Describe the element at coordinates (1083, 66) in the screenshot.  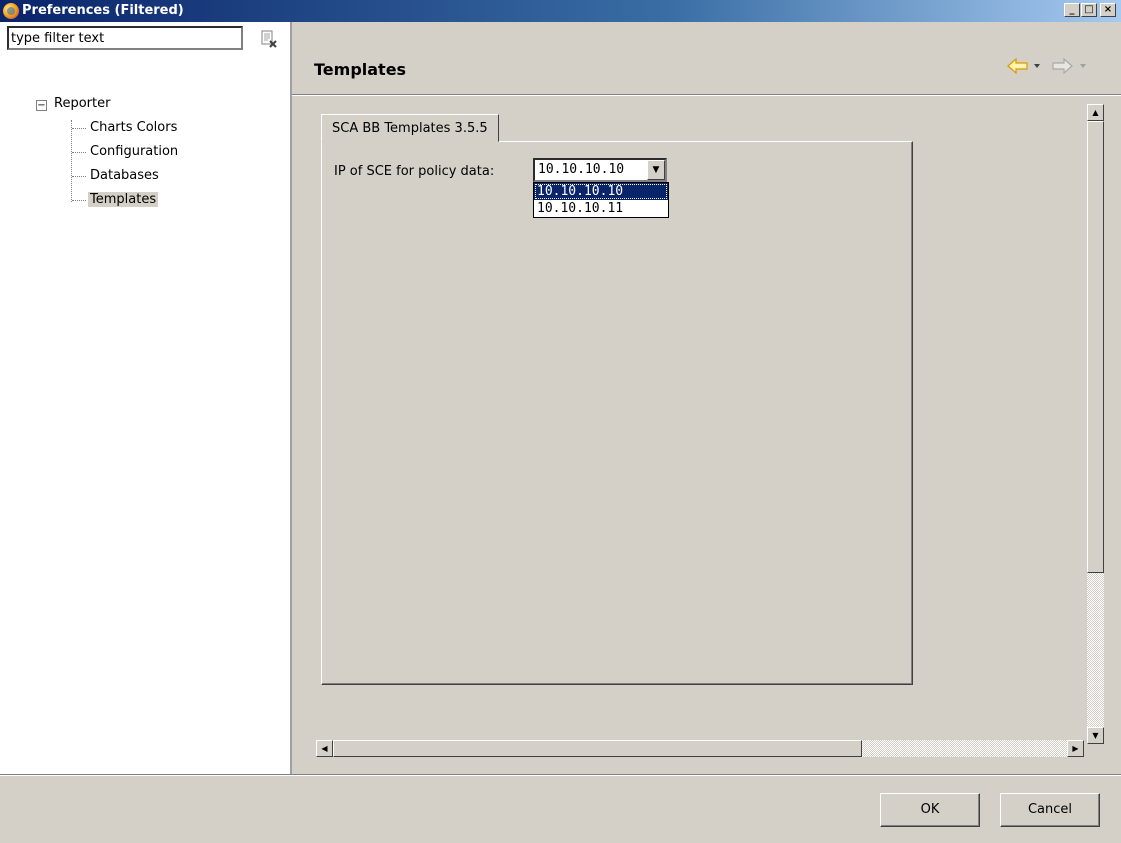
I see `forward-dropdown-icon` at that location.